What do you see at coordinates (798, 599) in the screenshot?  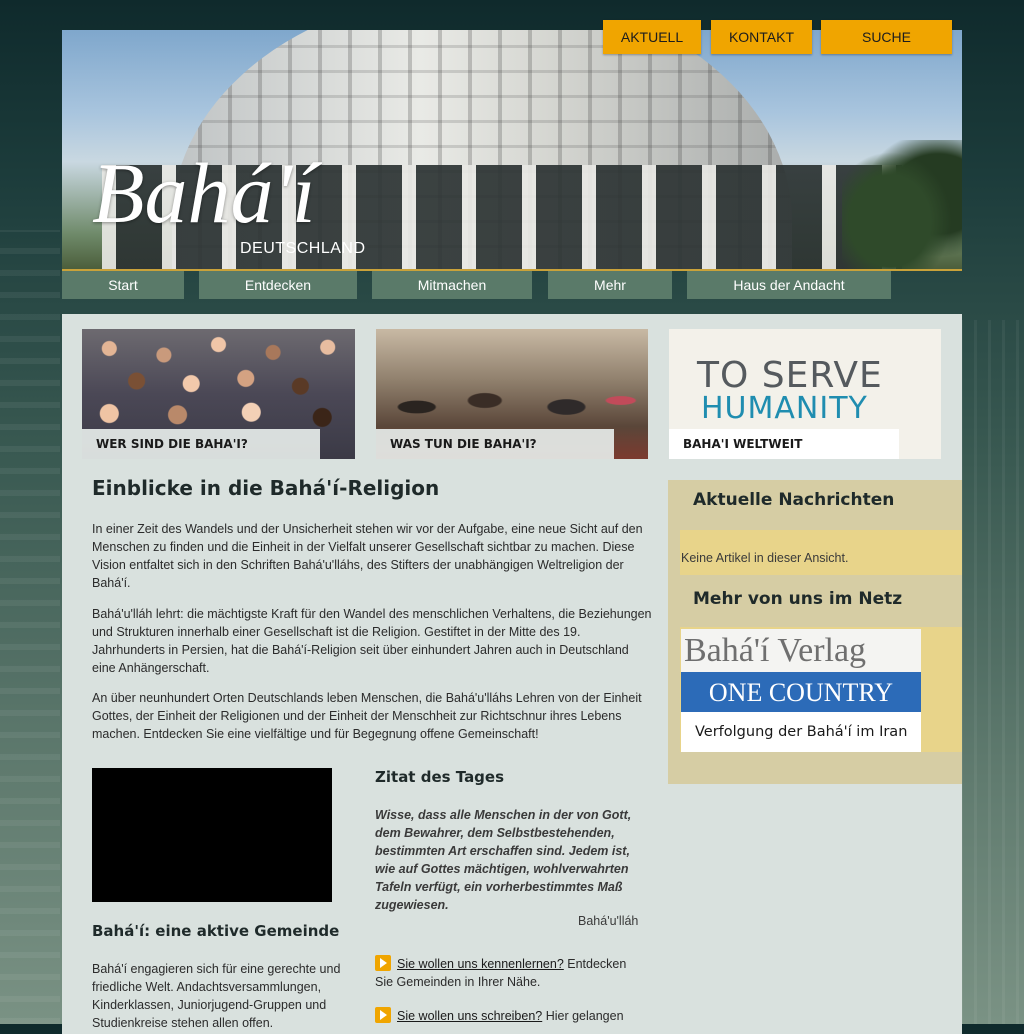 I see `more-heading: Mehr von uns im Netz` at bounding box center [798, 599].